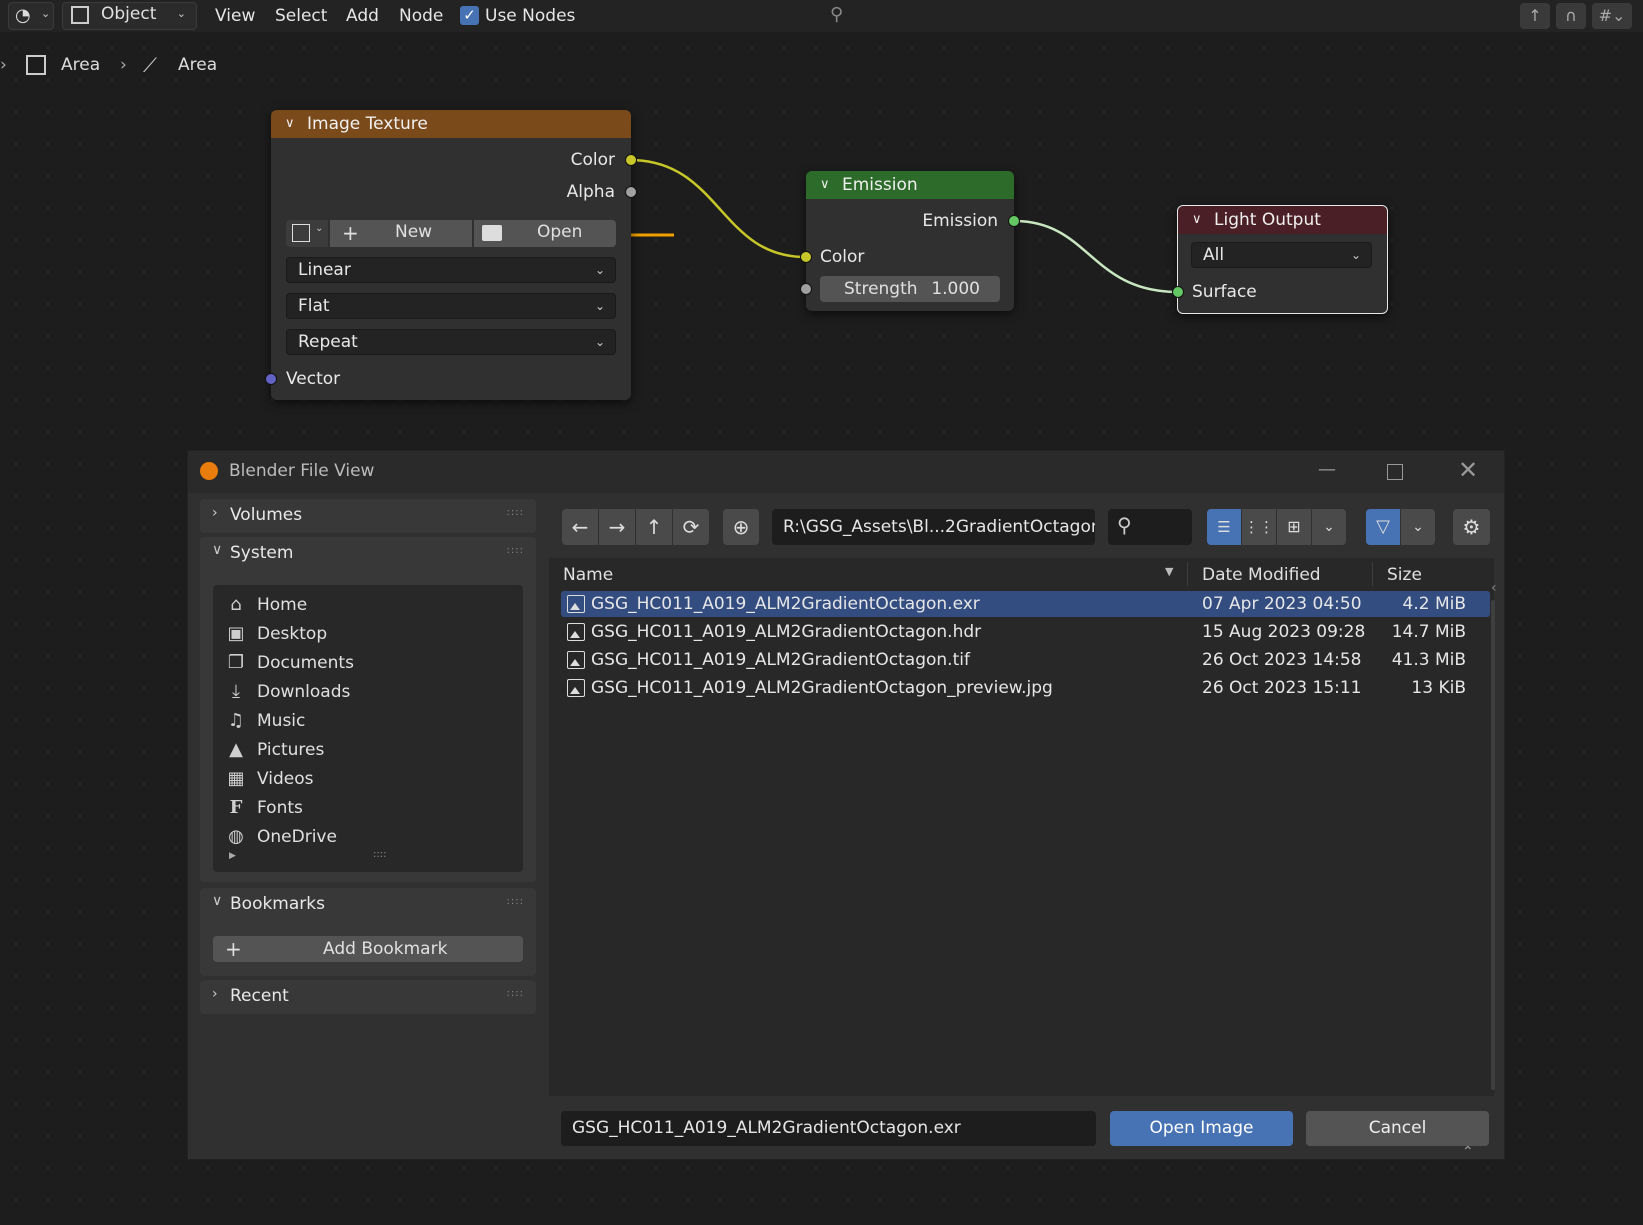 The height and width of the screenshot is (1225, 1643). I want to click on file-date: 15 Aug 2023 09:28, so click(1284, 632).